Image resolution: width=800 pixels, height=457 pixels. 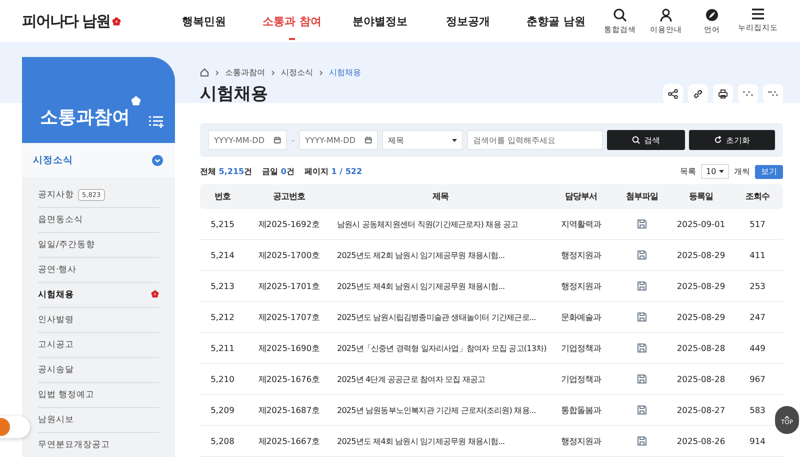 I want to click on list-add-icon, so click(x=157, y=122).